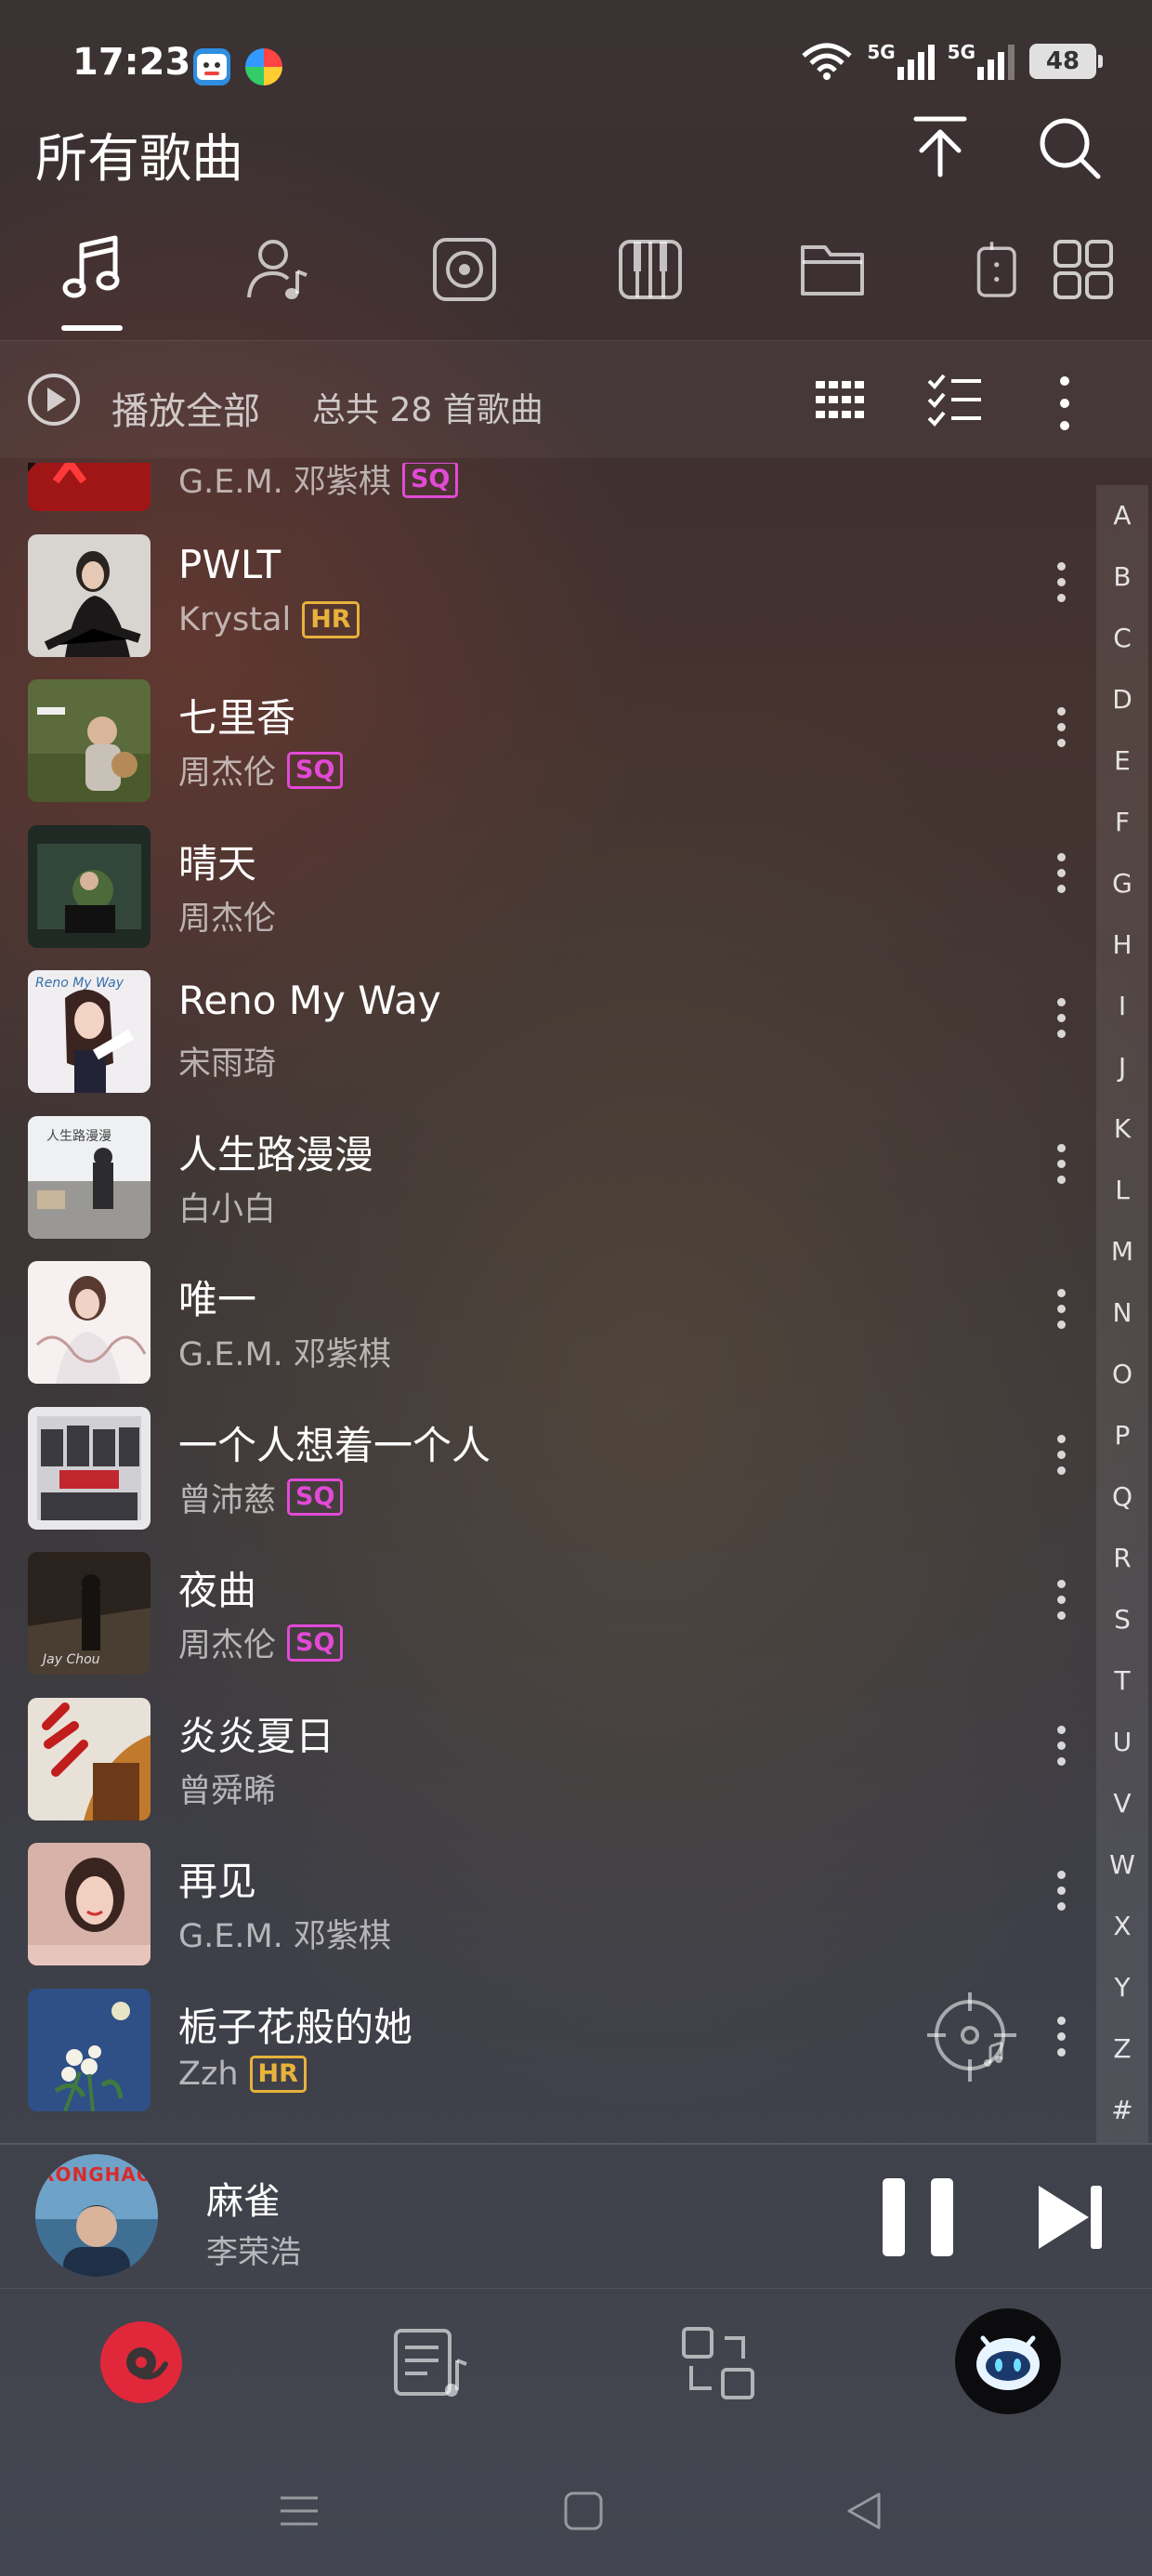 This screenshot has width=1152, height=2576. Describe the element at coordinates (1122, 1681) in the screenshot. I see `alphabet-letter: T` at that location.